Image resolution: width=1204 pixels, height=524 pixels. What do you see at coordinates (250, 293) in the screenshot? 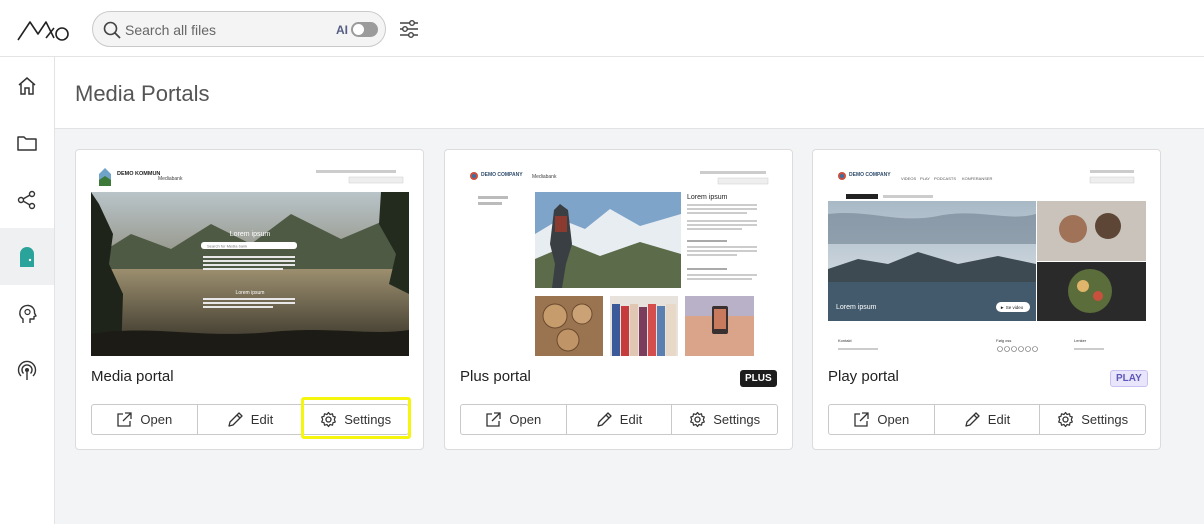
I see `preview-section-title: Lorem ipsum` at bounding box center [250, 293].